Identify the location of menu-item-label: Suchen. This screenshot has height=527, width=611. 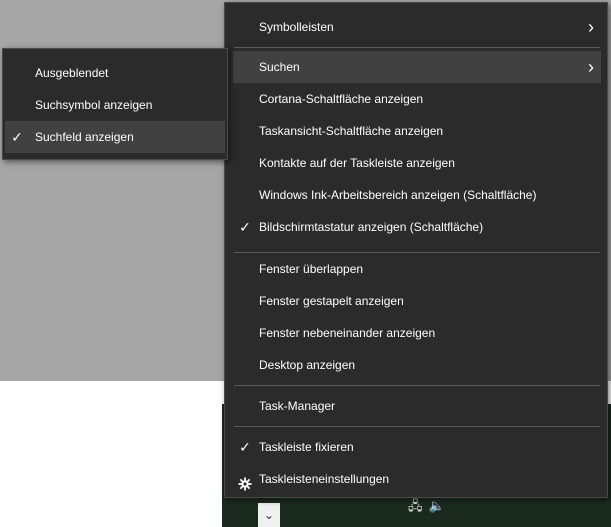
(279, 67).